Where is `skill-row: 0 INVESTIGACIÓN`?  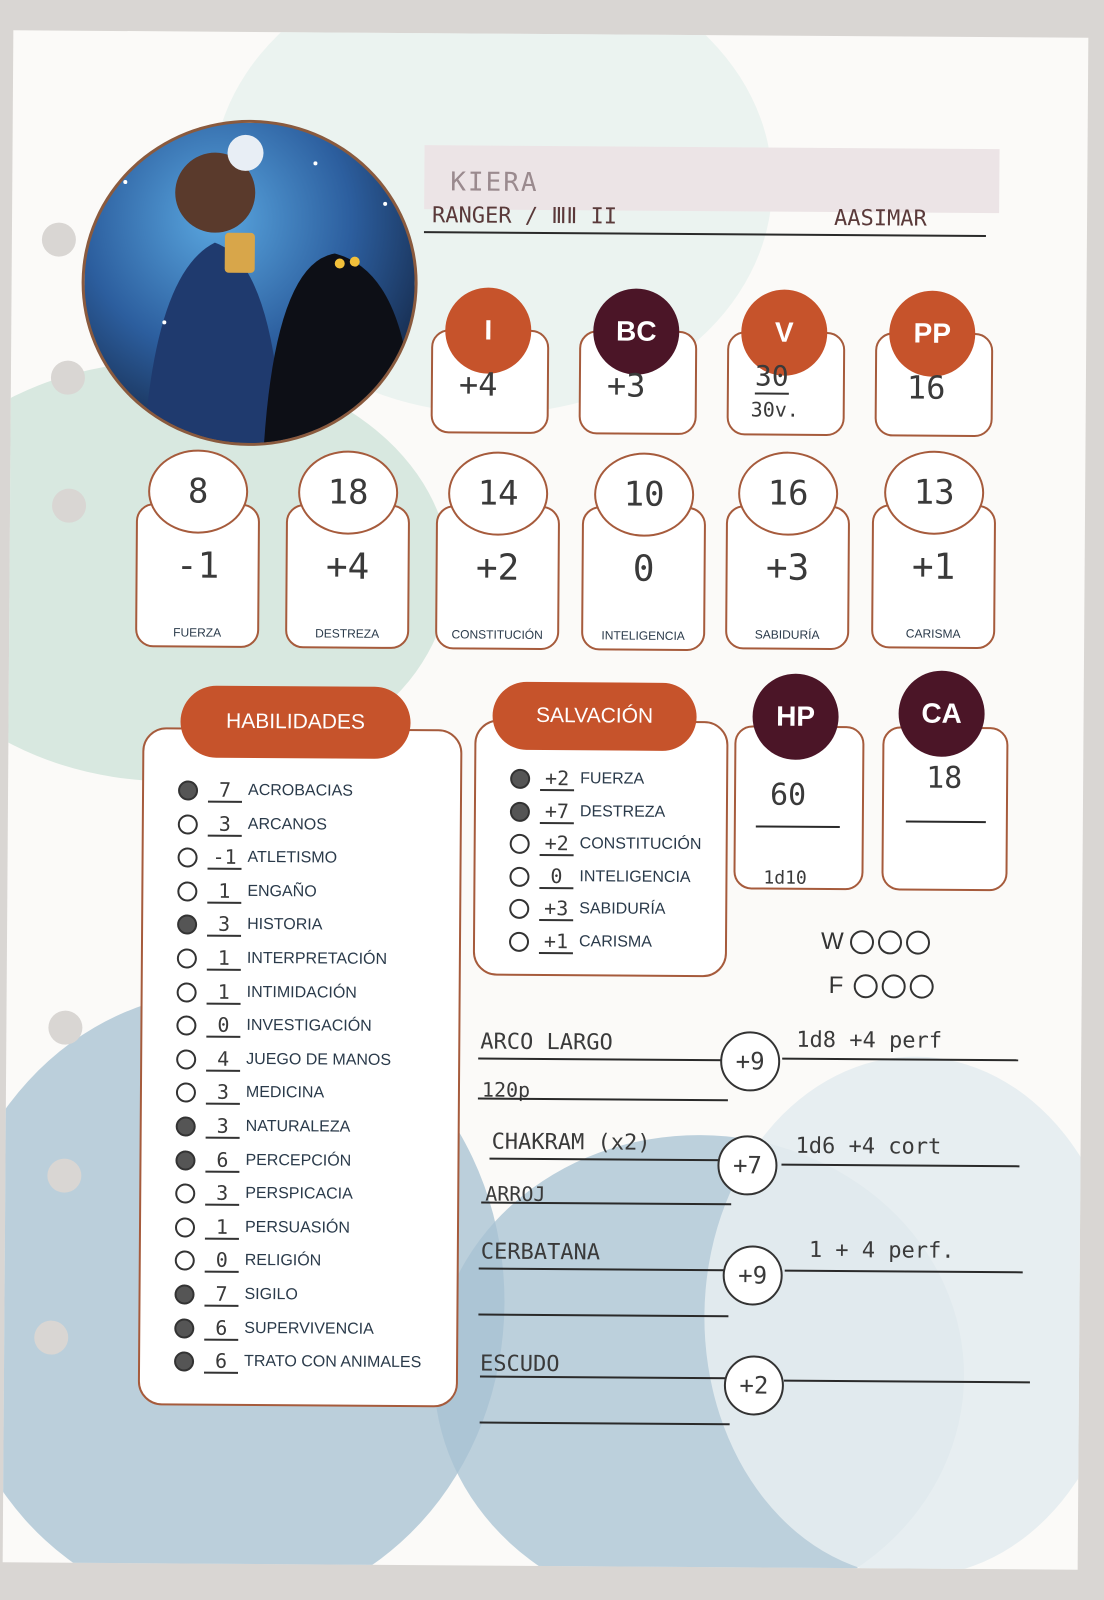 skill-row: 0 INVESTIGACIÓN is located at coordinates (274, 1026).